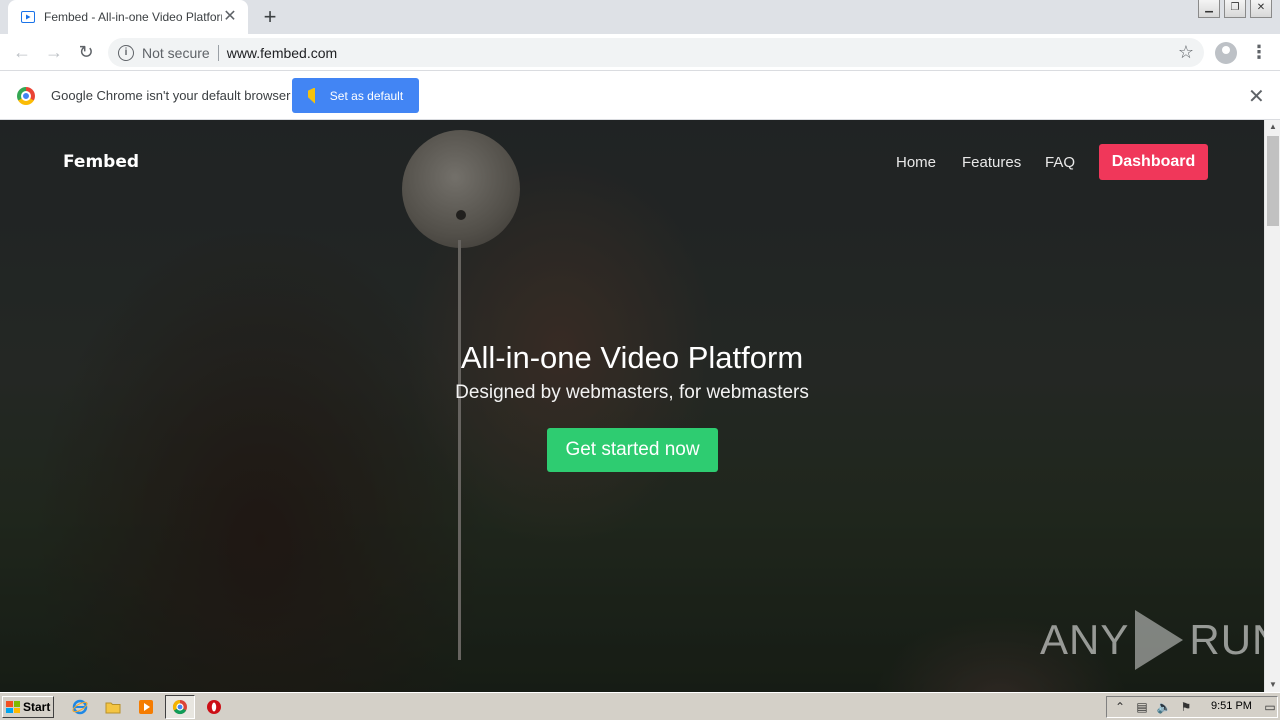 The width and height of the screenshot is (1280, 720). I want to click on shield-icon, so click(314, 95).